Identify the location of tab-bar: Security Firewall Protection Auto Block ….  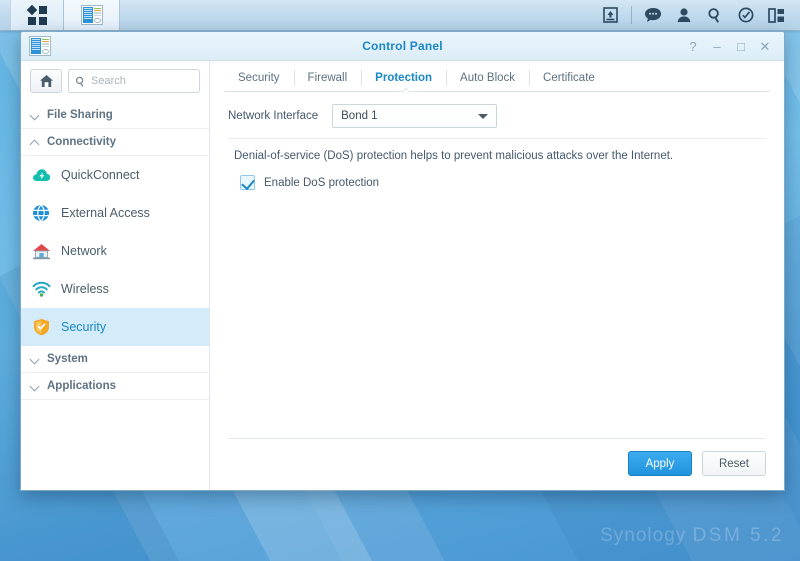
(497, 76).